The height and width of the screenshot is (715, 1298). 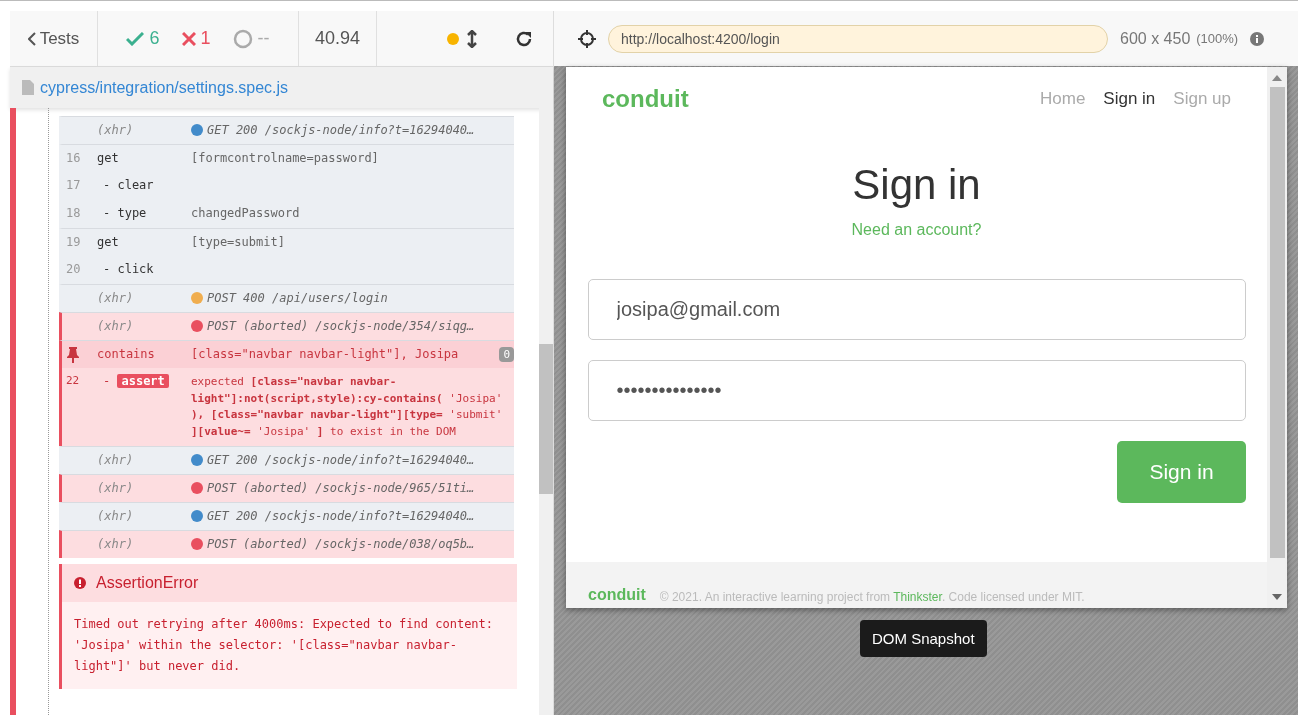 I want to click on pending-count: --, so click(x=263, y=38).